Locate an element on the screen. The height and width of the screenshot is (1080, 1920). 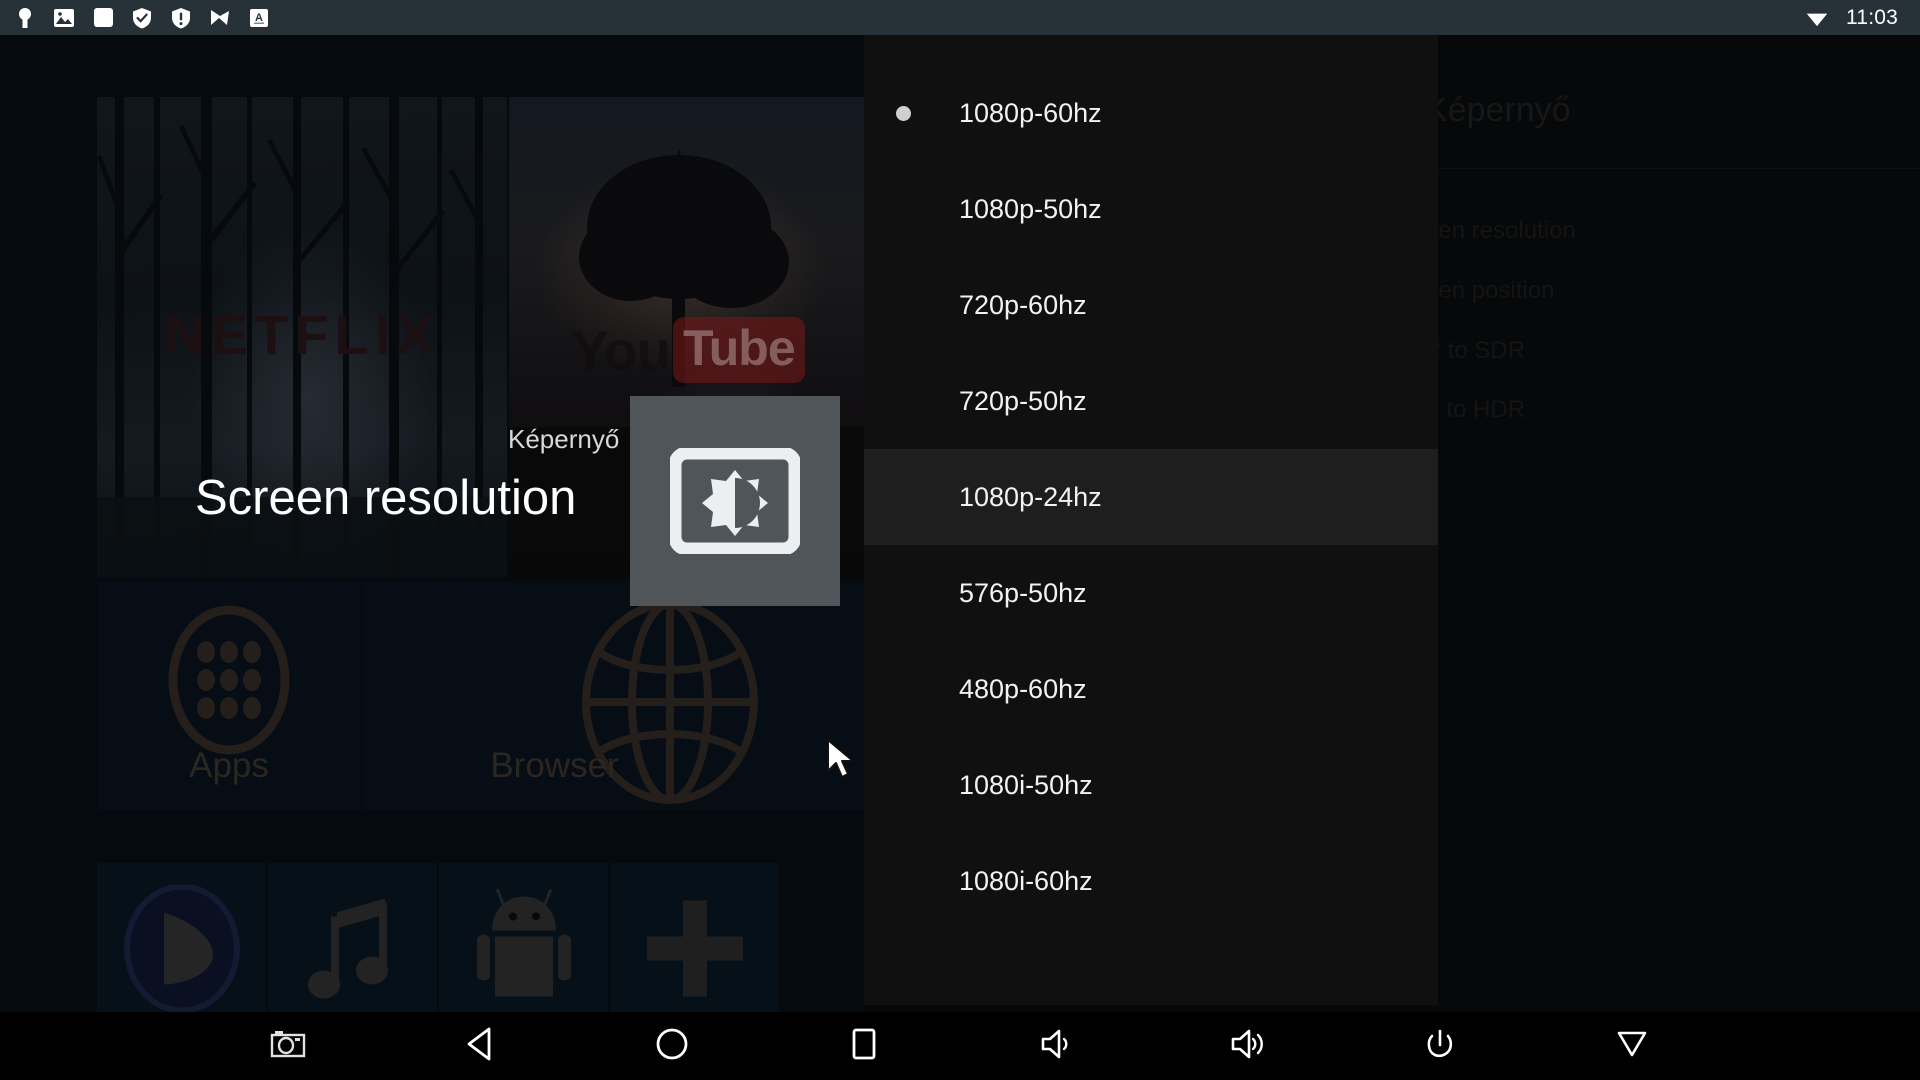
tree-silhouette is located at coordinates (688, 337).